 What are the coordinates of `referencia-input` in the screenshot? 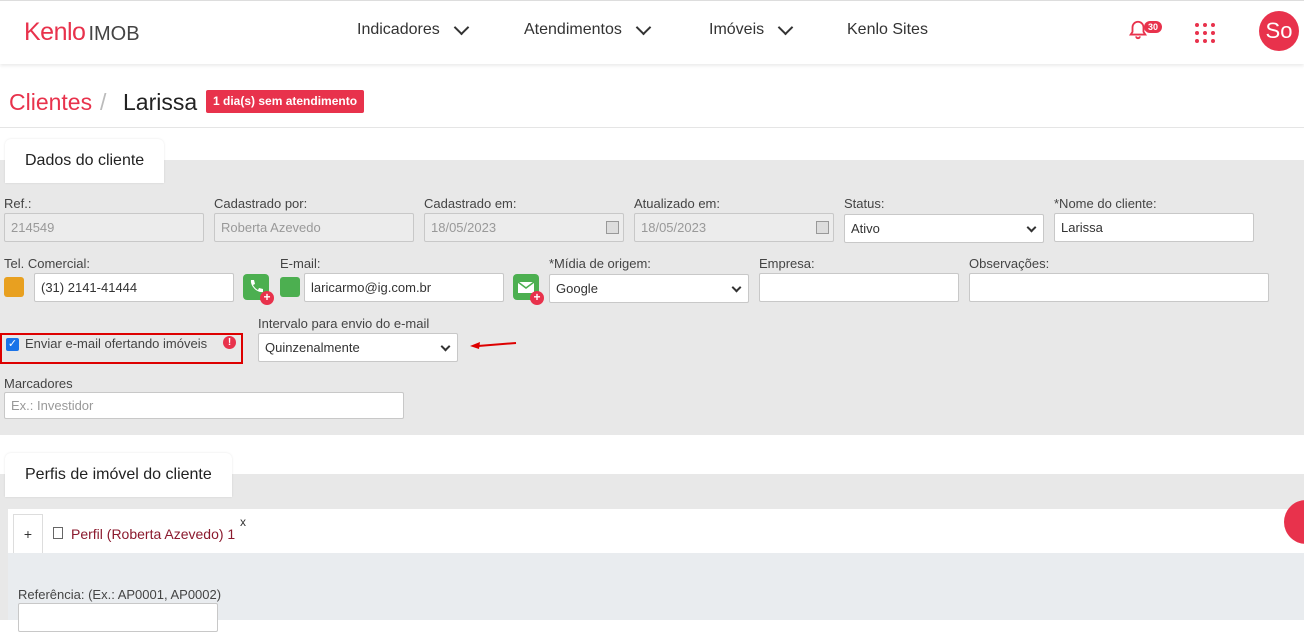 It's located at (118, 617).